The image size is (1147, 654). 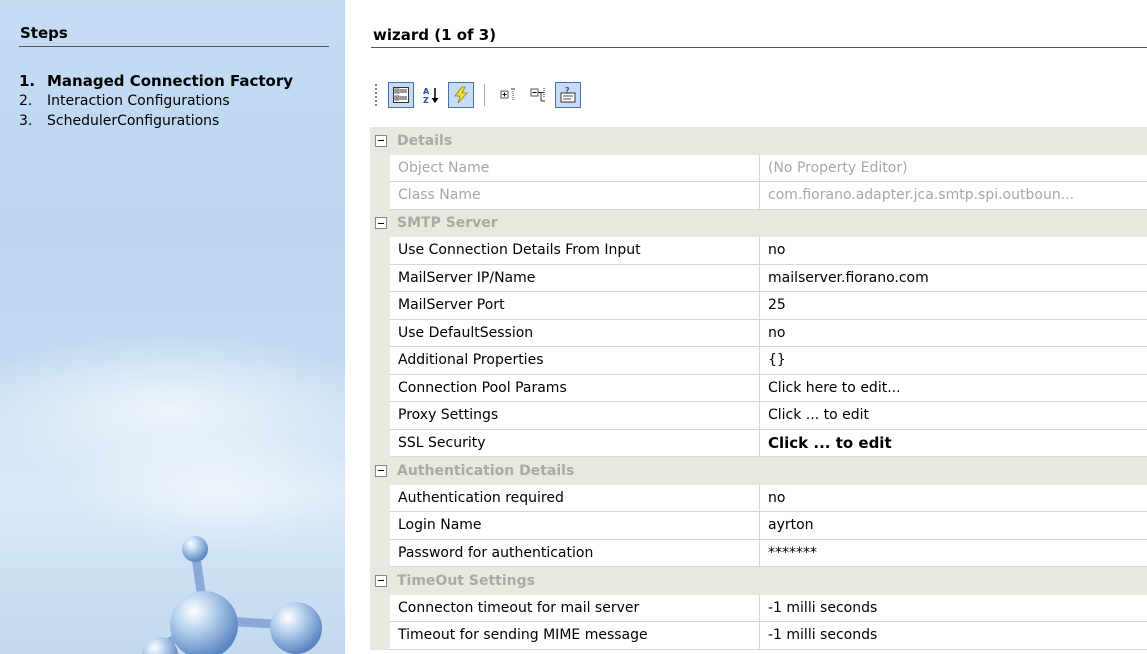 I want to click on property-row: Password for authentication *******, so click(x=758, y=553).